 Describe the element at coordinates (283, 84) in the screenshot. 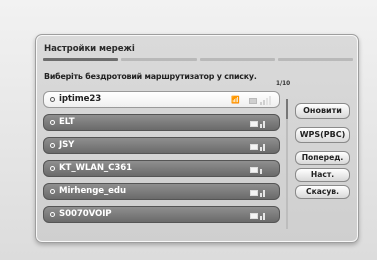

I see `page-counter: 1/10` at that location.